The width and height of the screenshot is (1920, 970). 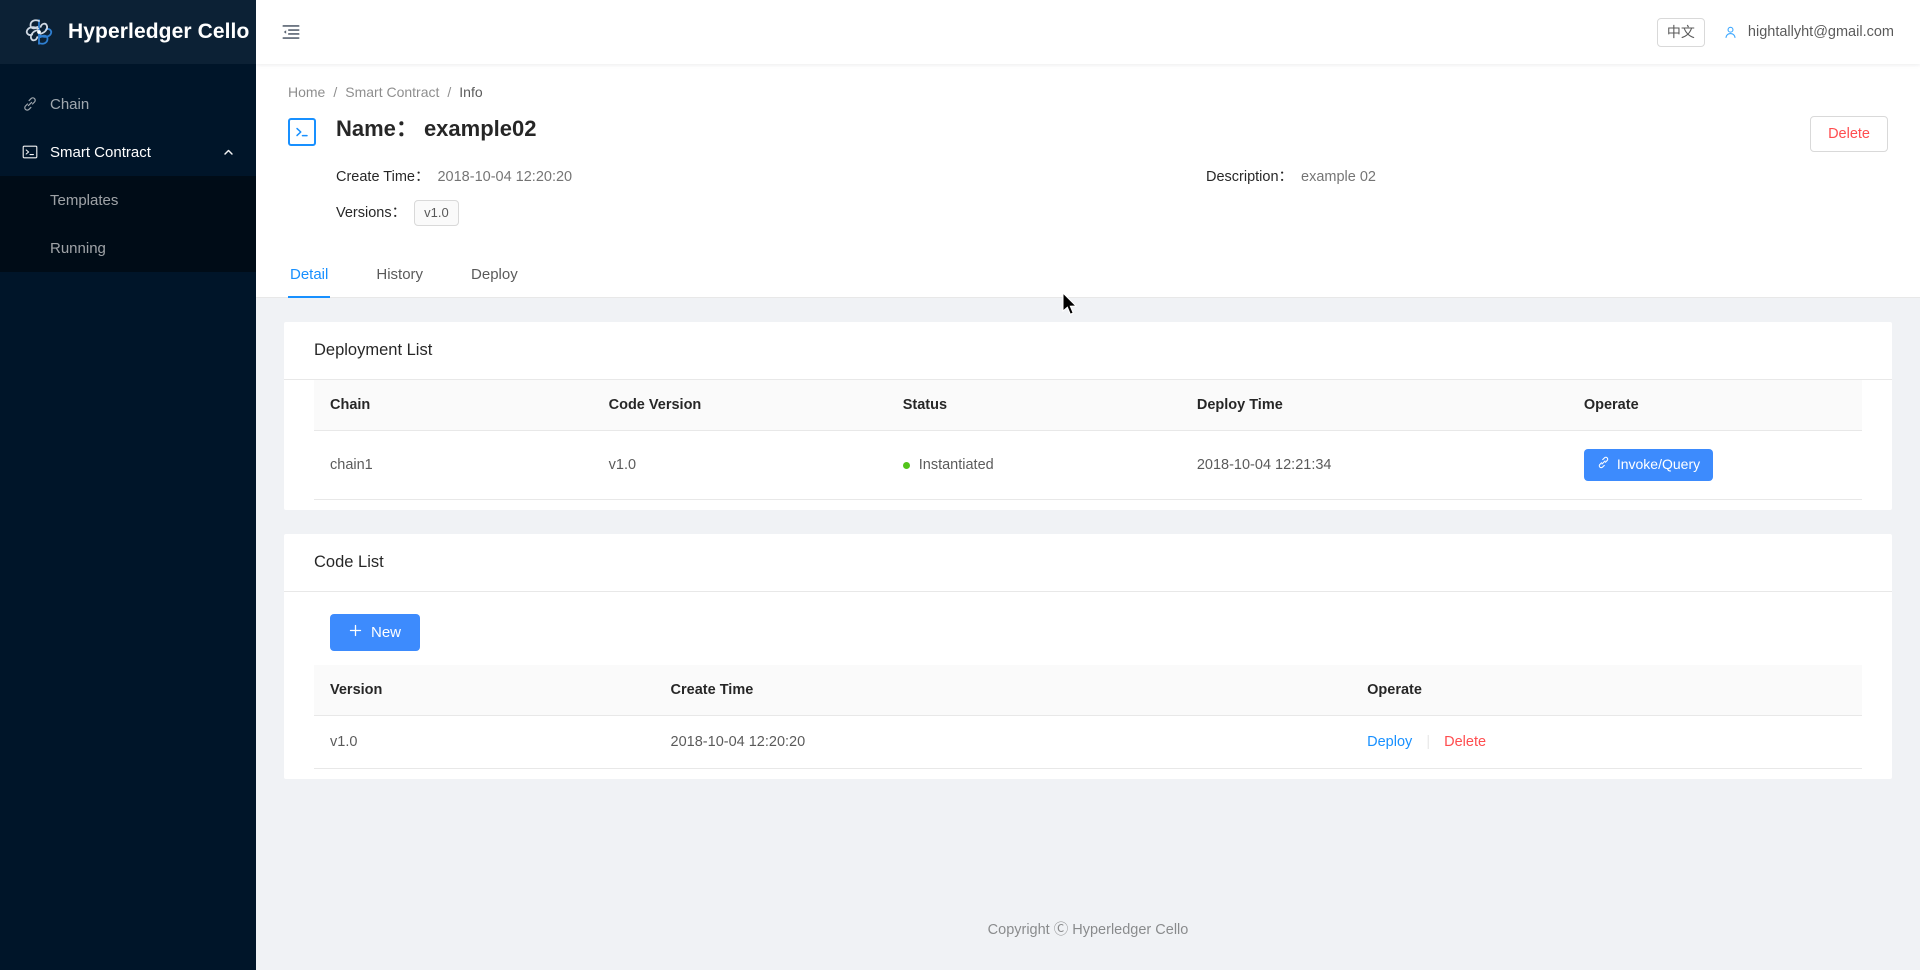 I want to click on cell-version: v1.0, so click(x=484, y=742).